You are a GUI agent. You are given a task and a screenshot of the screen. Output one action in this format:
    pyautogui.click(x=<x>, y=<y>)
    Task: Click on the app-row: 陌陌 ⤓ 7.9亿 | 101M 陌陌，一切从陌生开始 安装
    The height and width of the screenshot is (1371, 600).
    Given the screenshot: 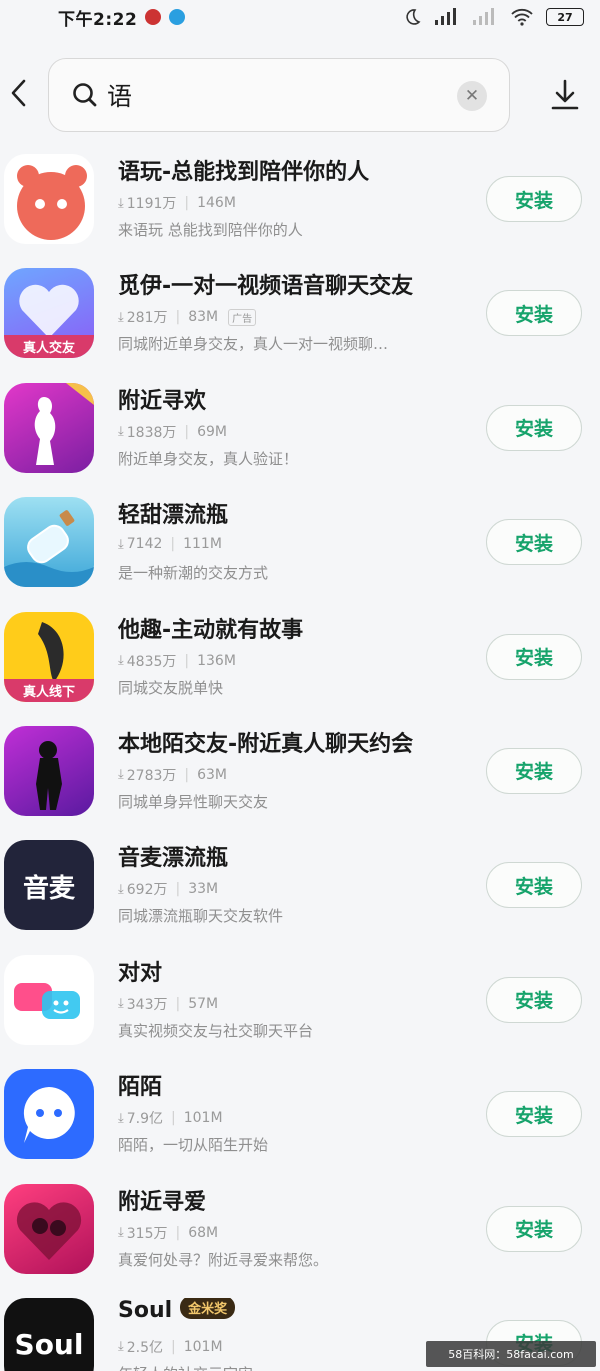 What is the action you would take?
    pyautogui.click(x=300, y=1118)
    